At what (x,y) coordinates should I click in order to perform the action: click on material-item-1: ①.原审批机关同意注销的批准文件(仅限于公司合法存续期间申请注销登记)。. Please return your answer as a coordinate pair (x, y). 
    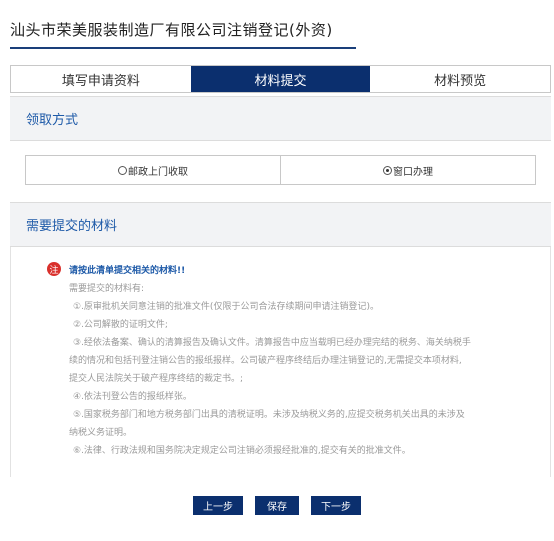
    Looking at the image, I should click on (226, 307).